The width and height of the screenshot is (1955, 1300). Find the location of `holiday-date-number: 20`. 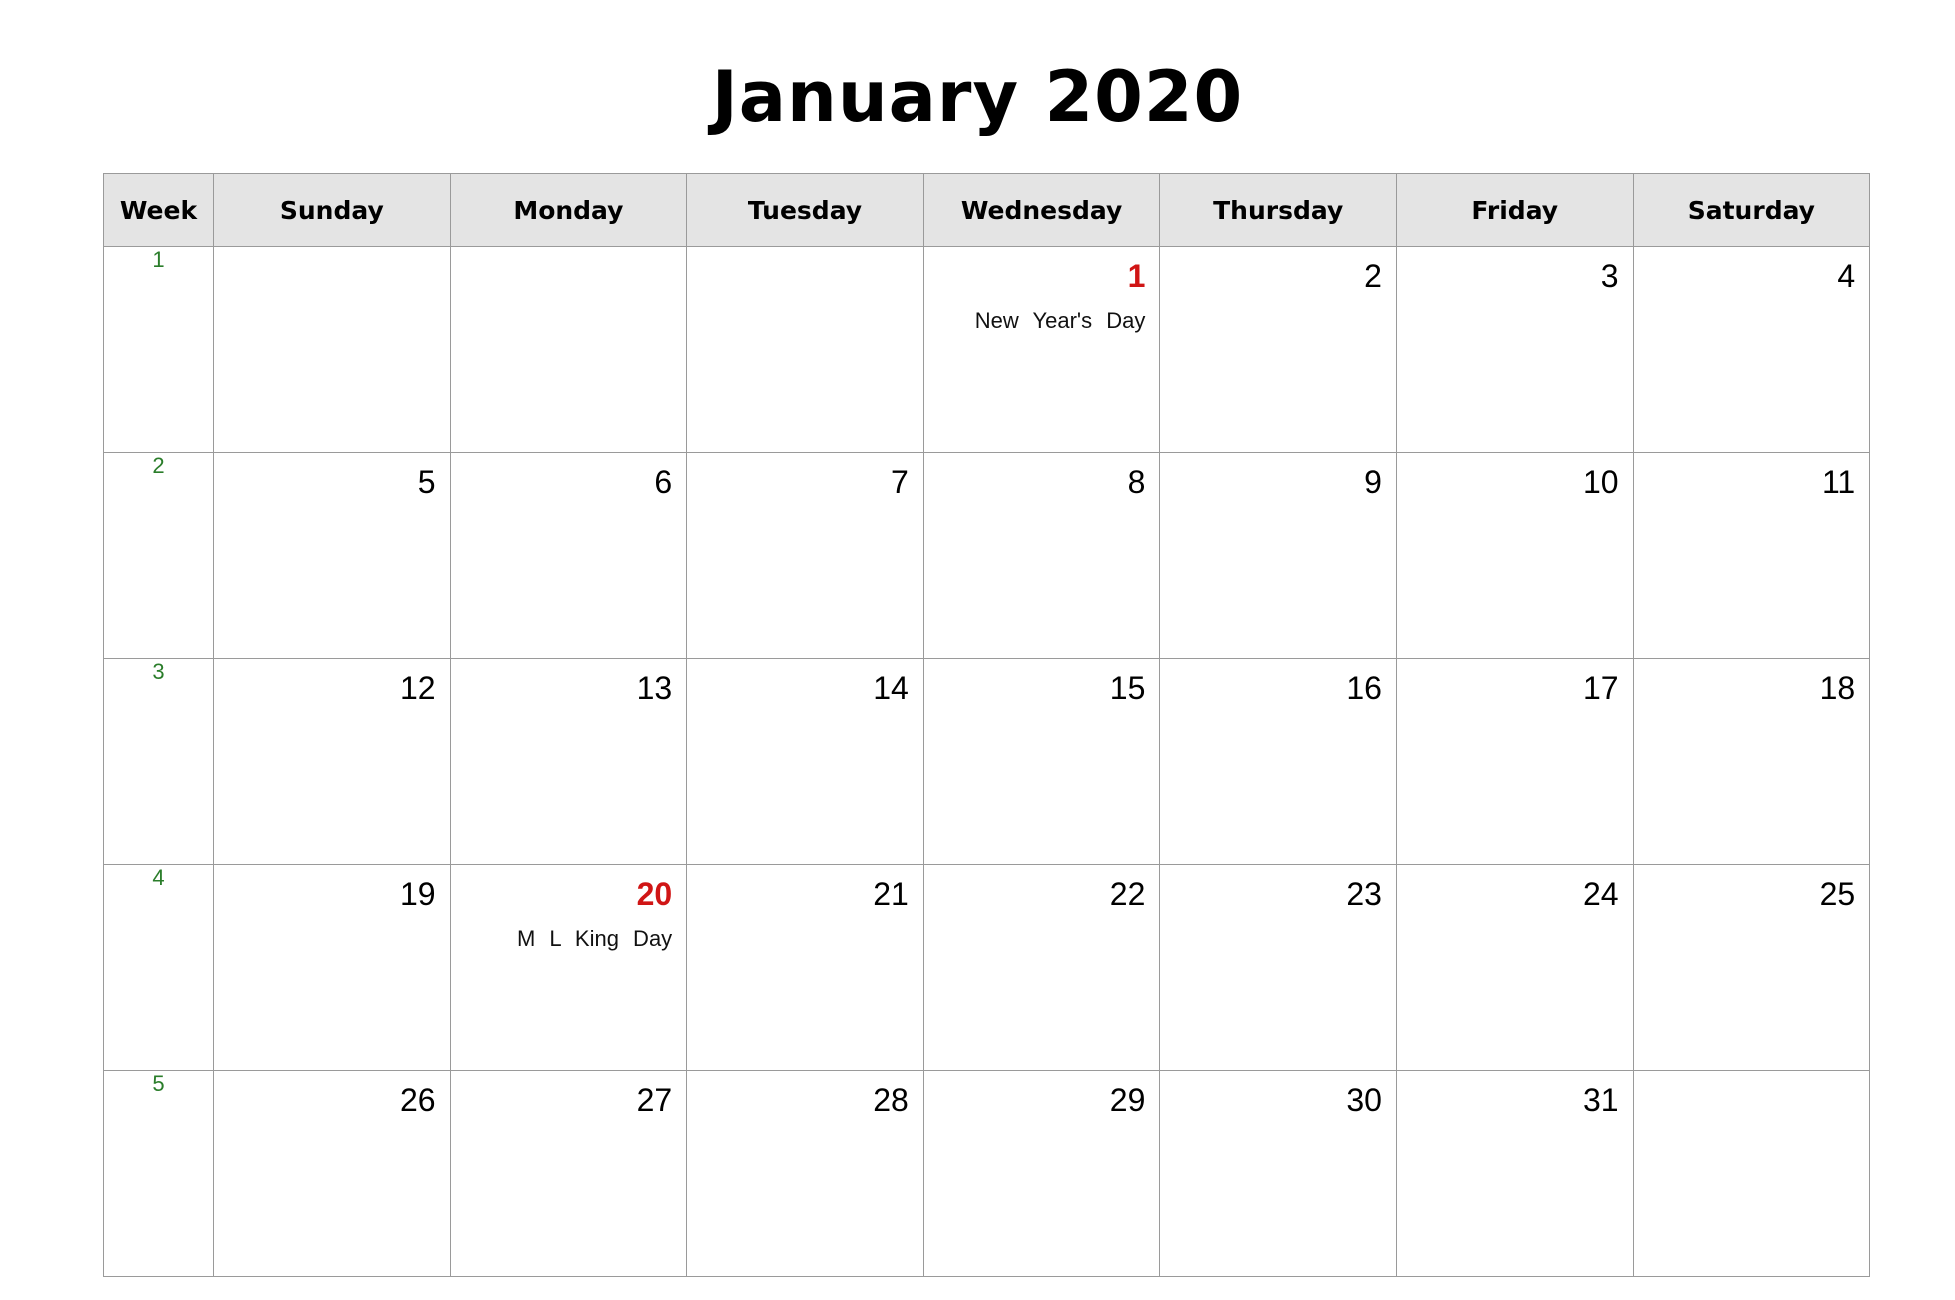

holiday-date-number: 20 is located at coordinates (654, 894).